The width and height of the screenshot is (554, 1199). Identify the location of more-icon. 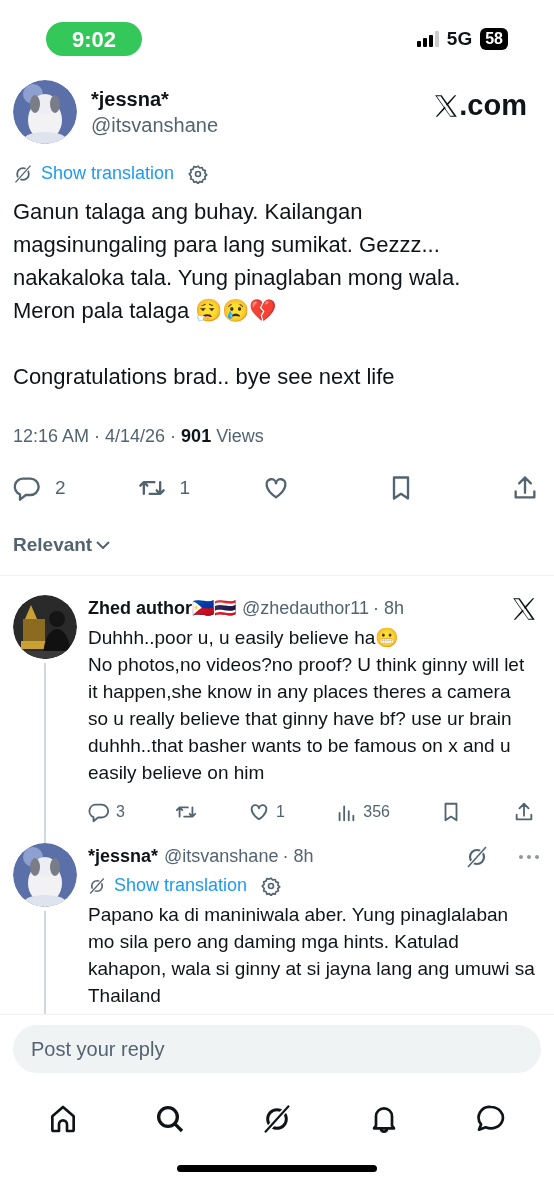
(529, 856).